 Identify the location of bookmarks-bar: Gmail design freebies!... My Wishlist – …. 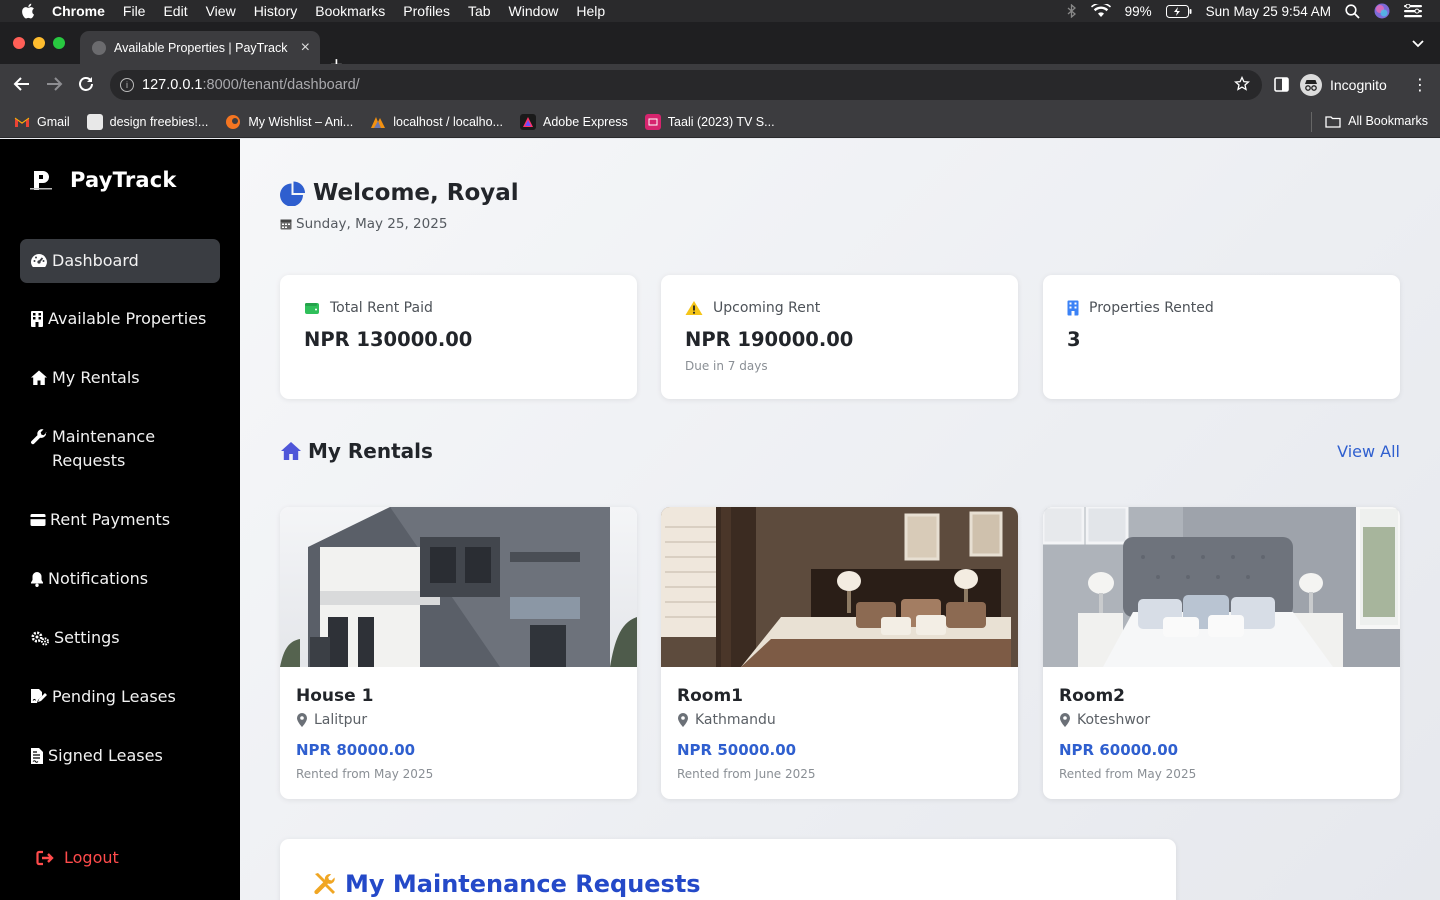
(720, 122).